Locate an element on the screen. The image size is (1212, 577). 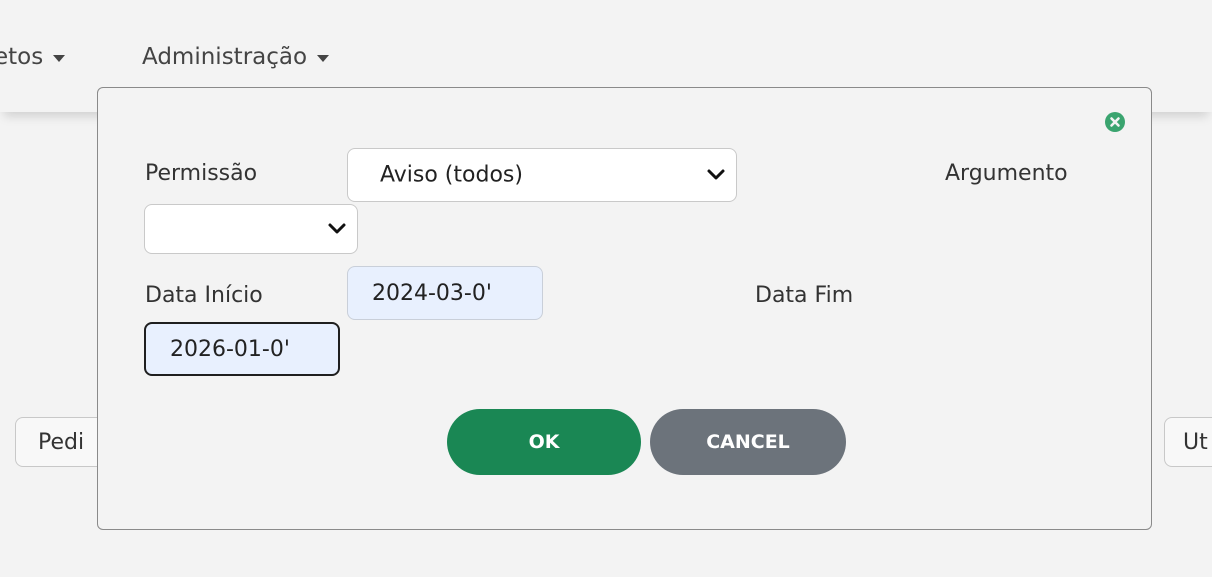
nav-item-administracao: Administração is located at coordinates (236, 57).